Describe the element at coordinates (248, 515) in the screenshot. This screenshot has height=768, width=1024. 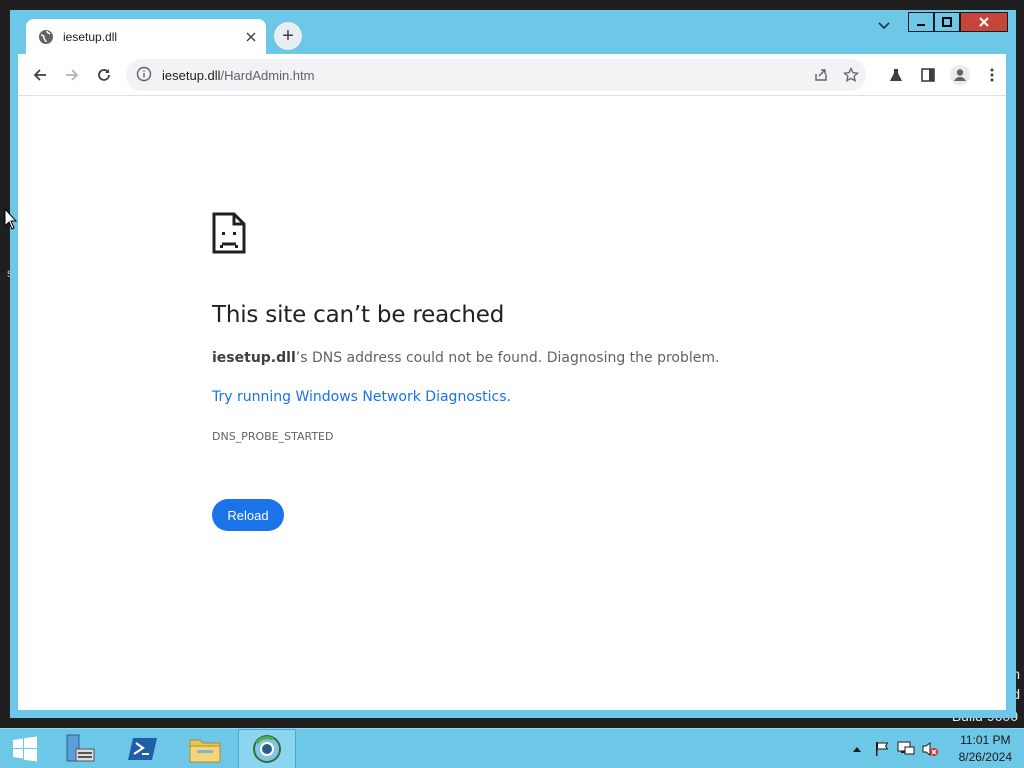
I see `reload-button: Reload` at that location.